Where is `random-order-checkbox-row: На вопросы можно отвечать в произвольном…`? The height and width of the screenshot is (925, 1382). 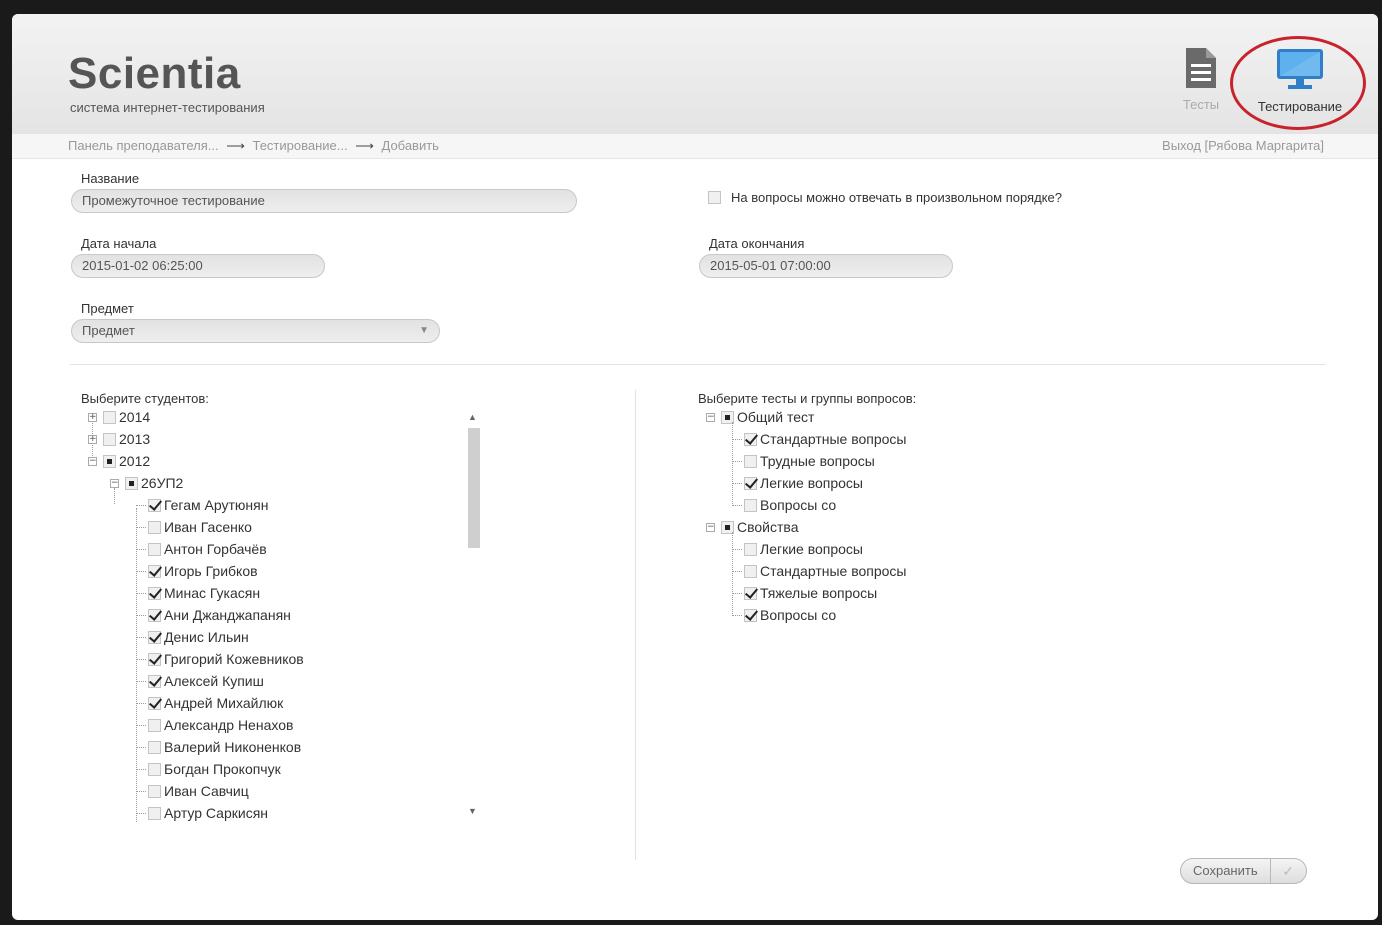
random-order-checkbox-row: На вопросы можно отвечать в произвольном… is located at coordinates (885, 197).